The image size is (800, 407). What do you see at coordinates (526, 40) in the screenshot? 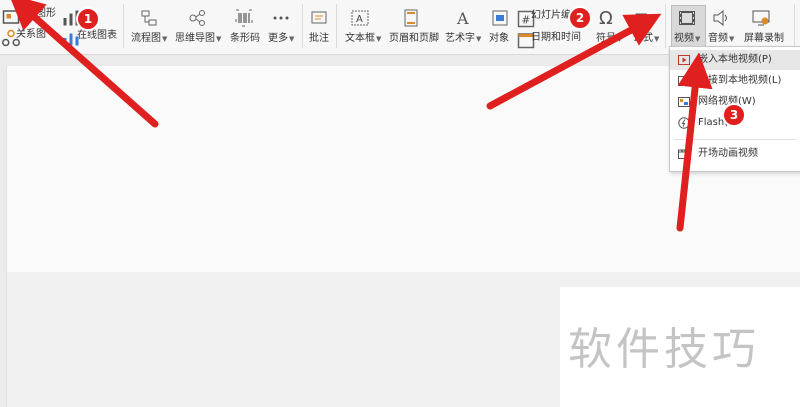
I see `calendar-icon` at bounding box center [526, 40].